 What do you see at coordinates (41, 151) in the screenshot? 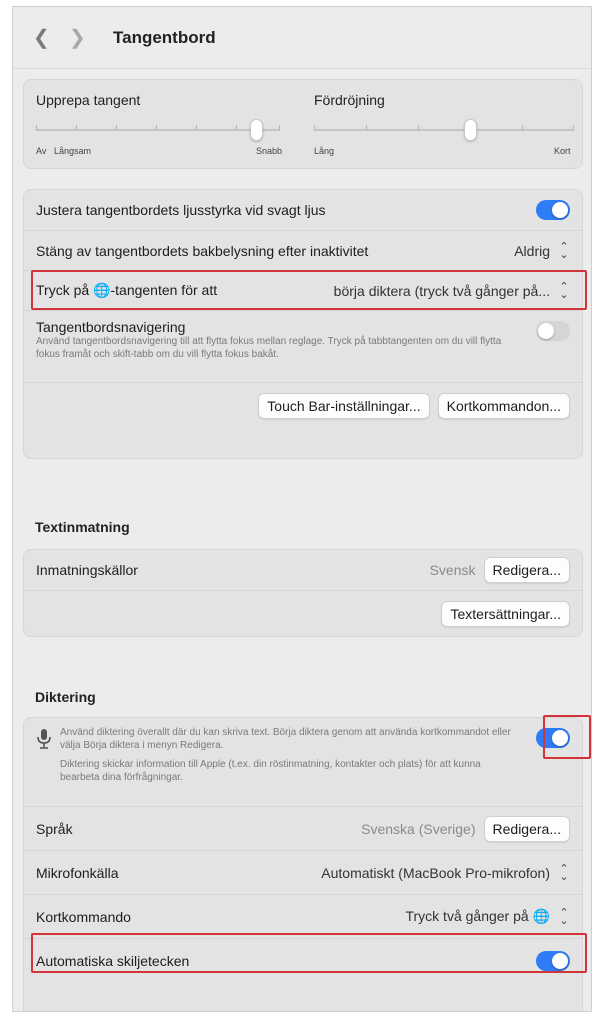
I see `key-repeat-min-label: Av` at bounding box center [41, 151].